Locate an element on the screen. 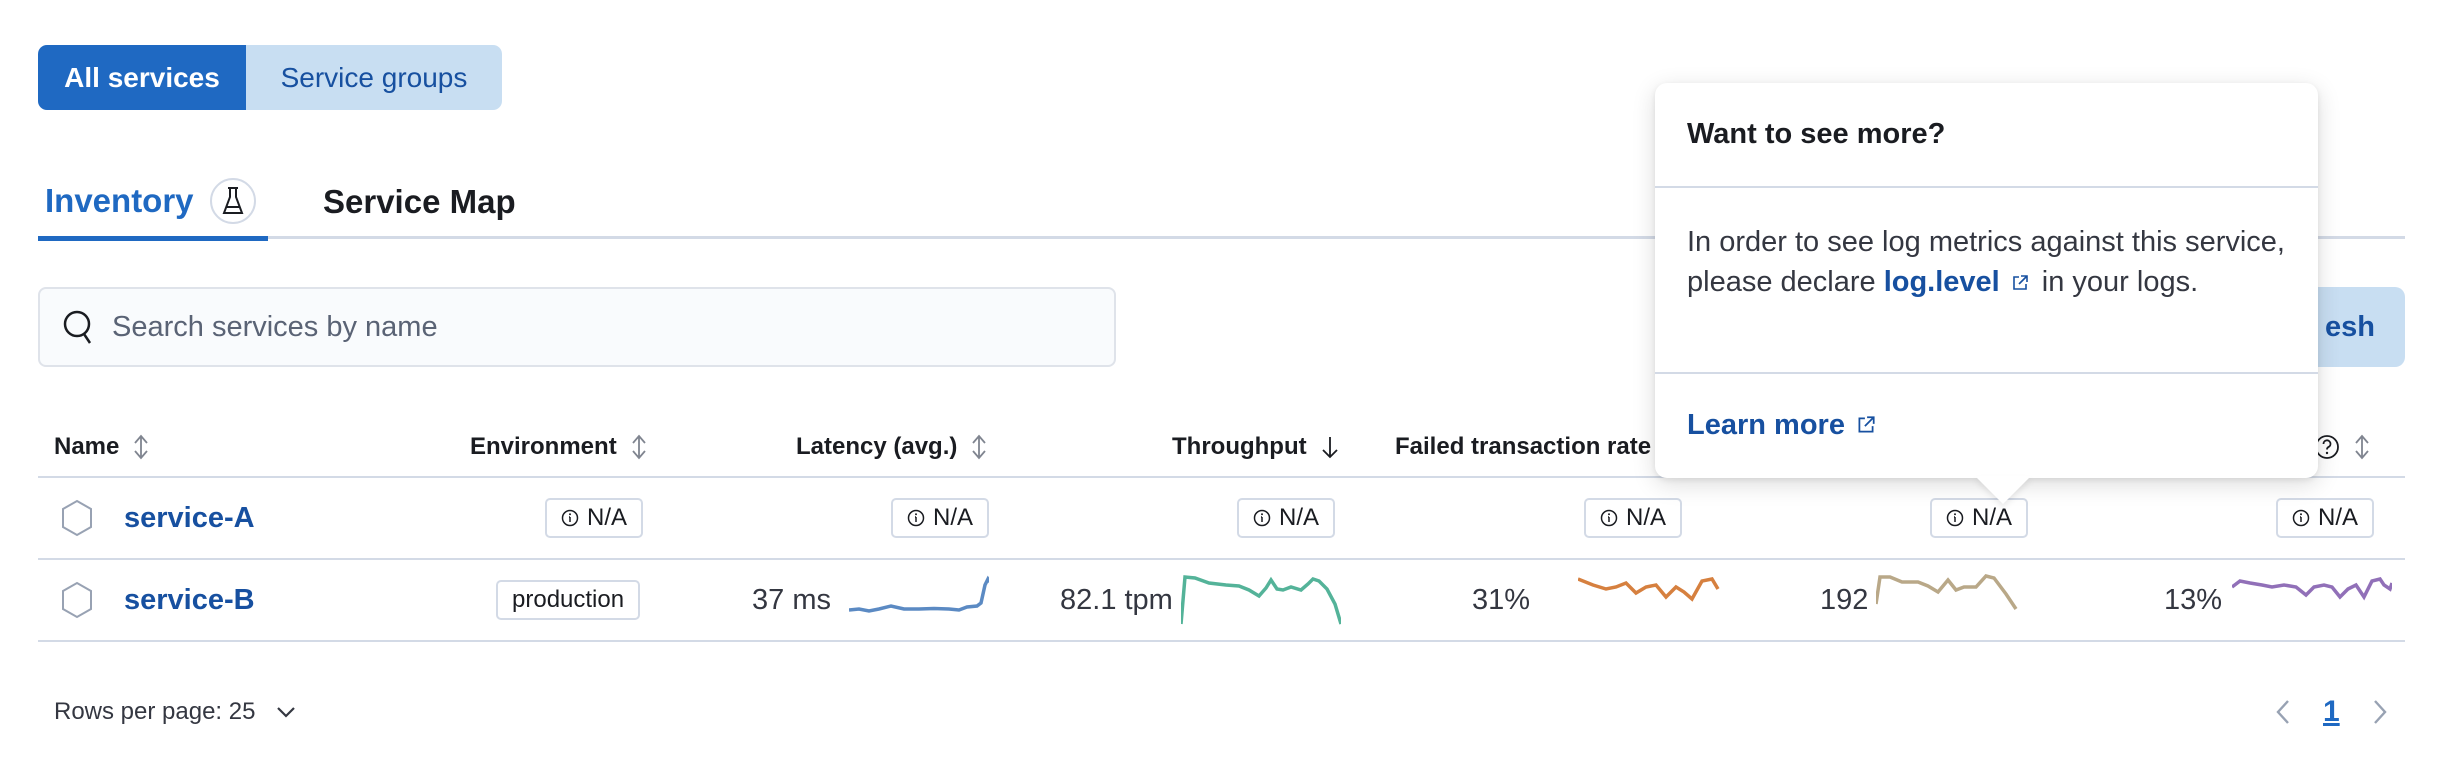  search-field is located at coordinates (577, 327).